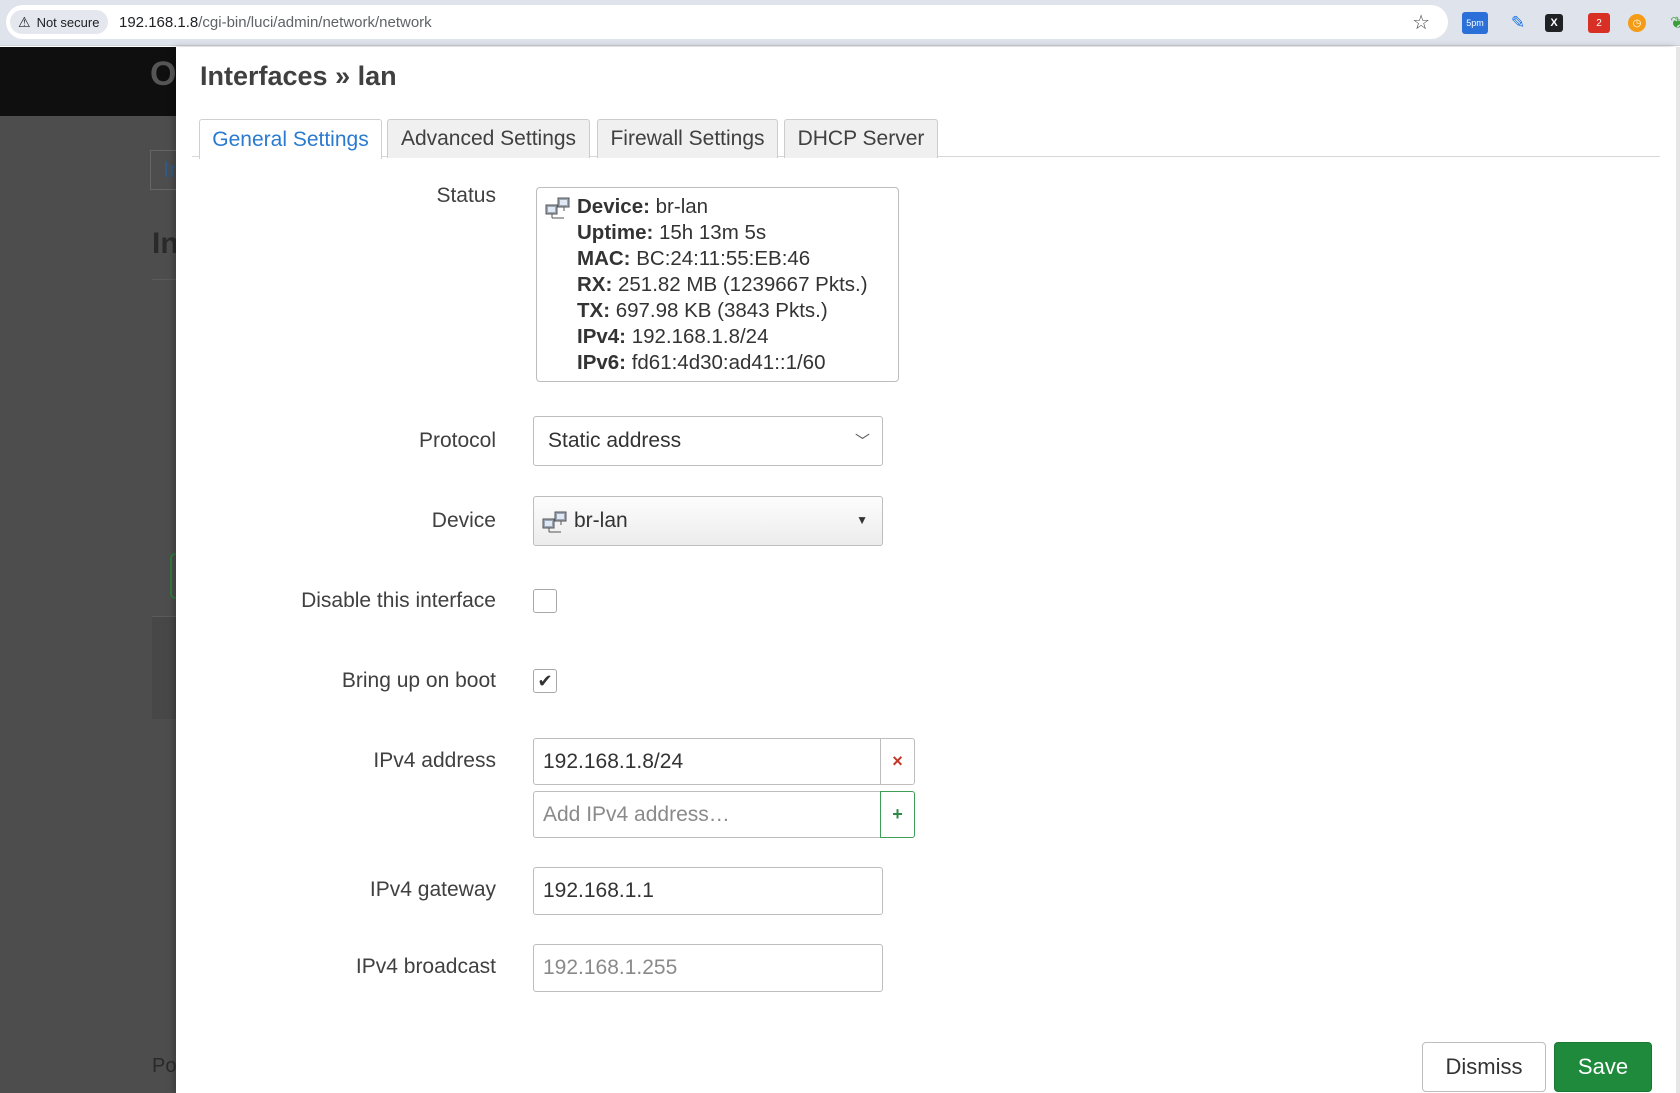  I want to click on ipv4-broadcast-placeholder: 192.168.1.255, so click(610, 967).